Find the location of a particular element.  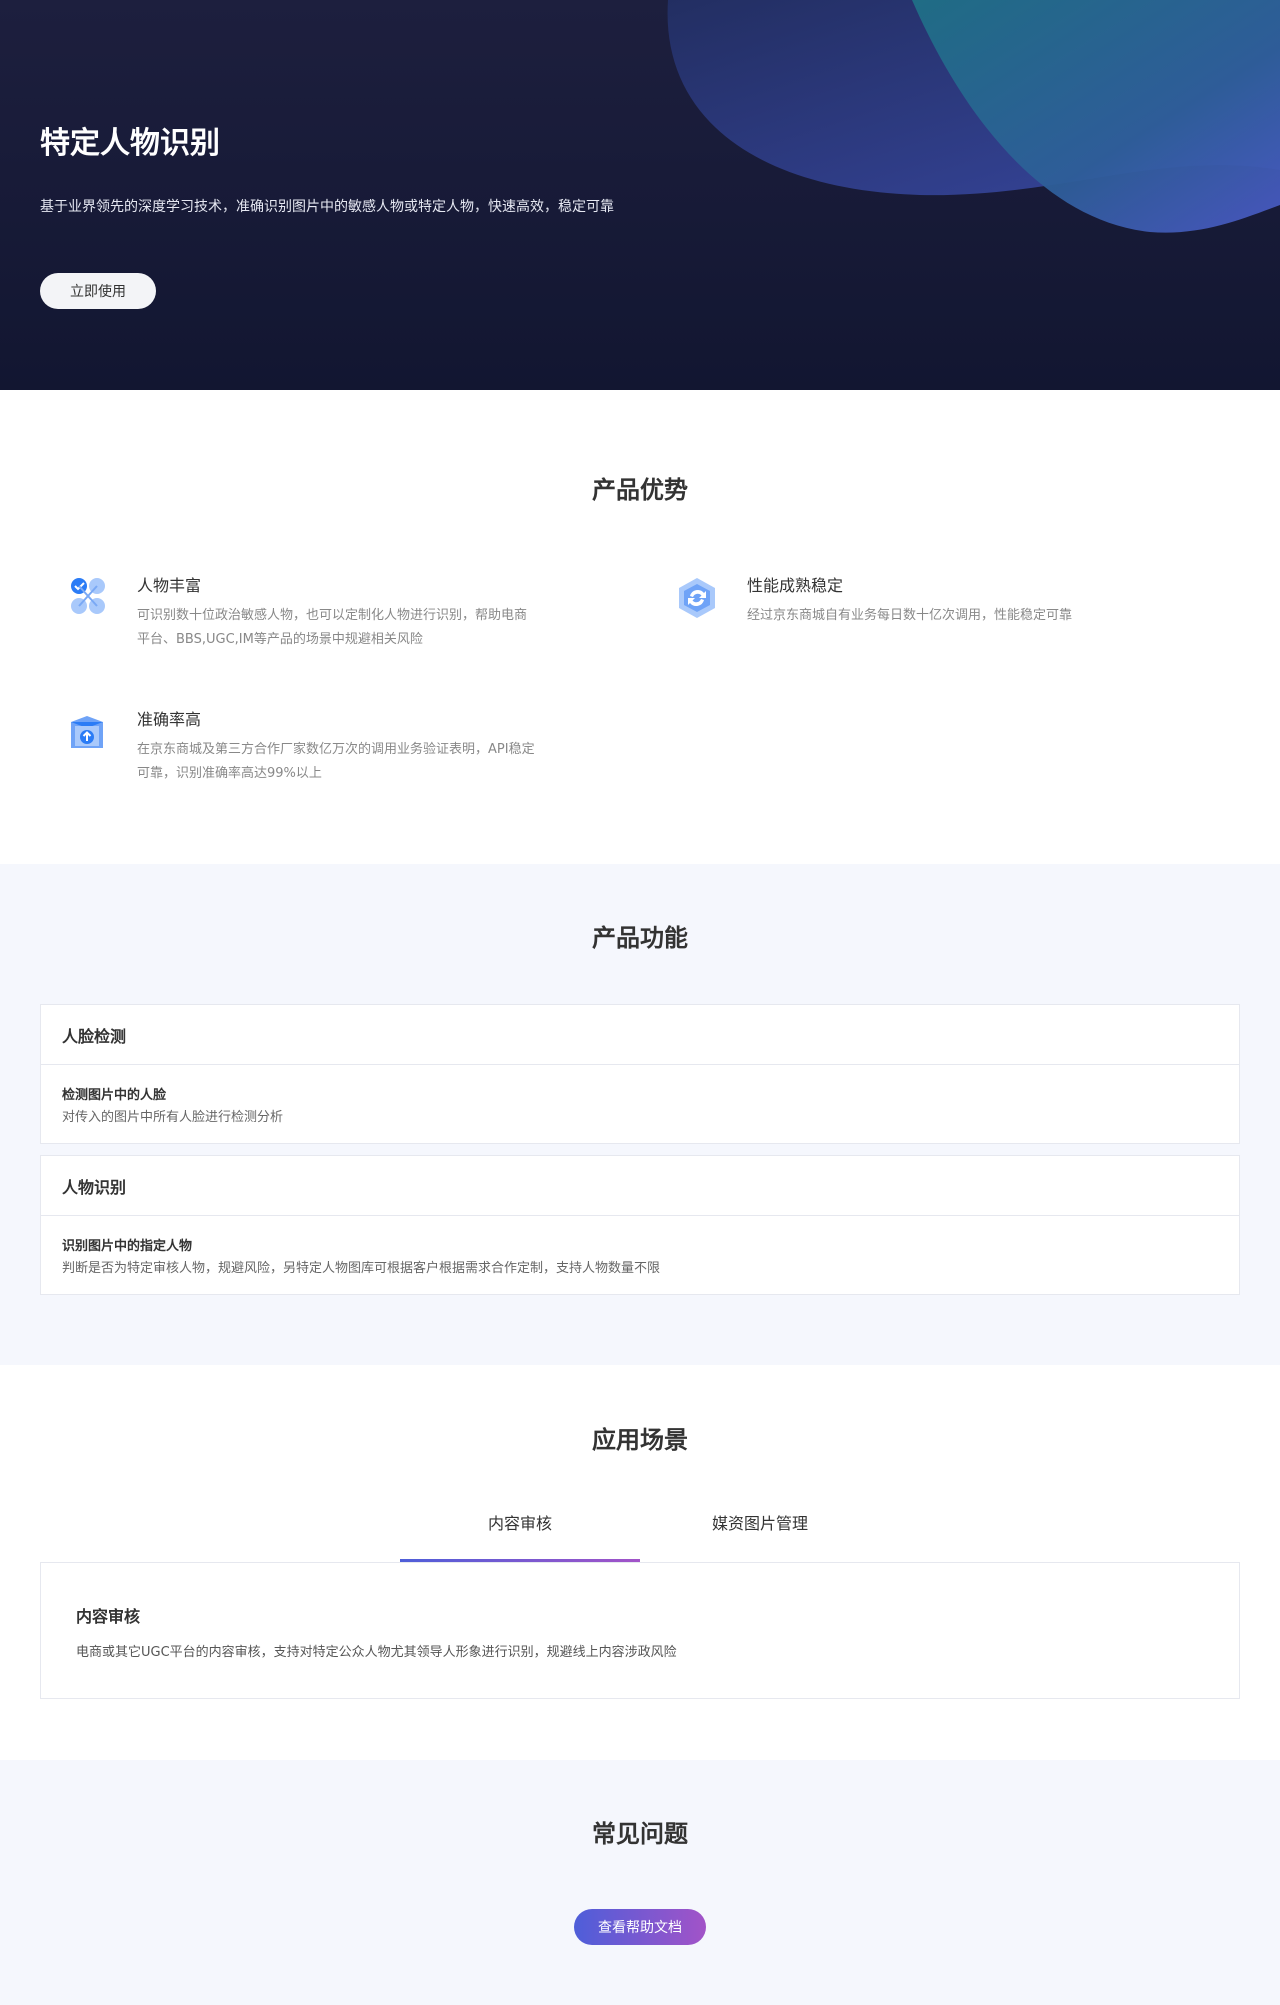

use-now-button: 立即使用 is located at coordinates (98, 291).